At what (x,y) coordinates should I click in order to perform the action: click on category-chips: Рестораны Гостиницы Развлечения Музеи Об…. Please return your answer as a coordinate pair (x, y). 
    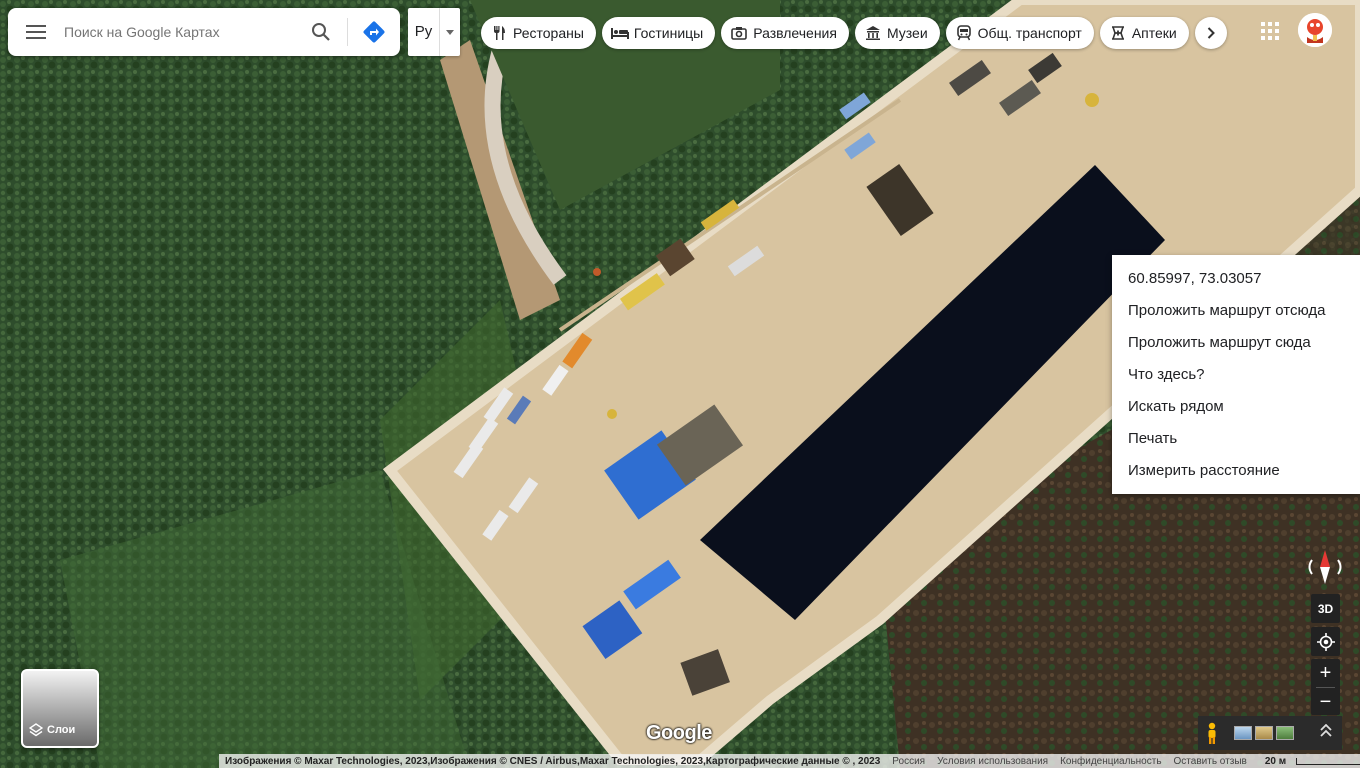
    Looking at the image, I should click on (854, 33).